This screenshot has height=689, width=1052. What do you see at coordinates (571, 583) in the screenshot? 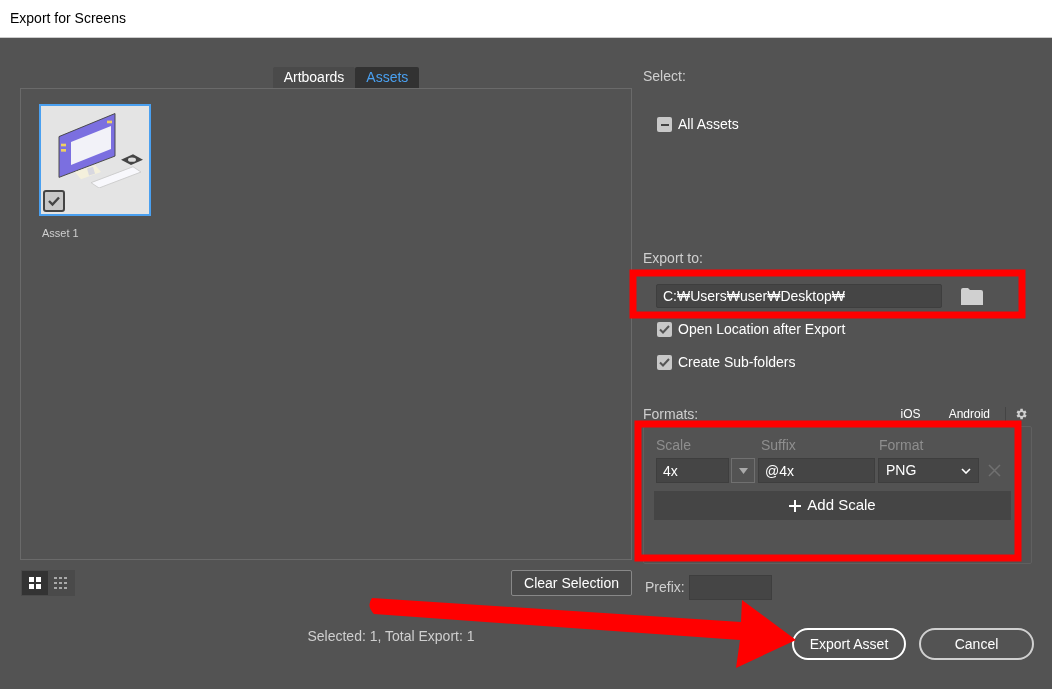
I see `clear-selection-button: Clear Selection` at bounding box center [571, 583].